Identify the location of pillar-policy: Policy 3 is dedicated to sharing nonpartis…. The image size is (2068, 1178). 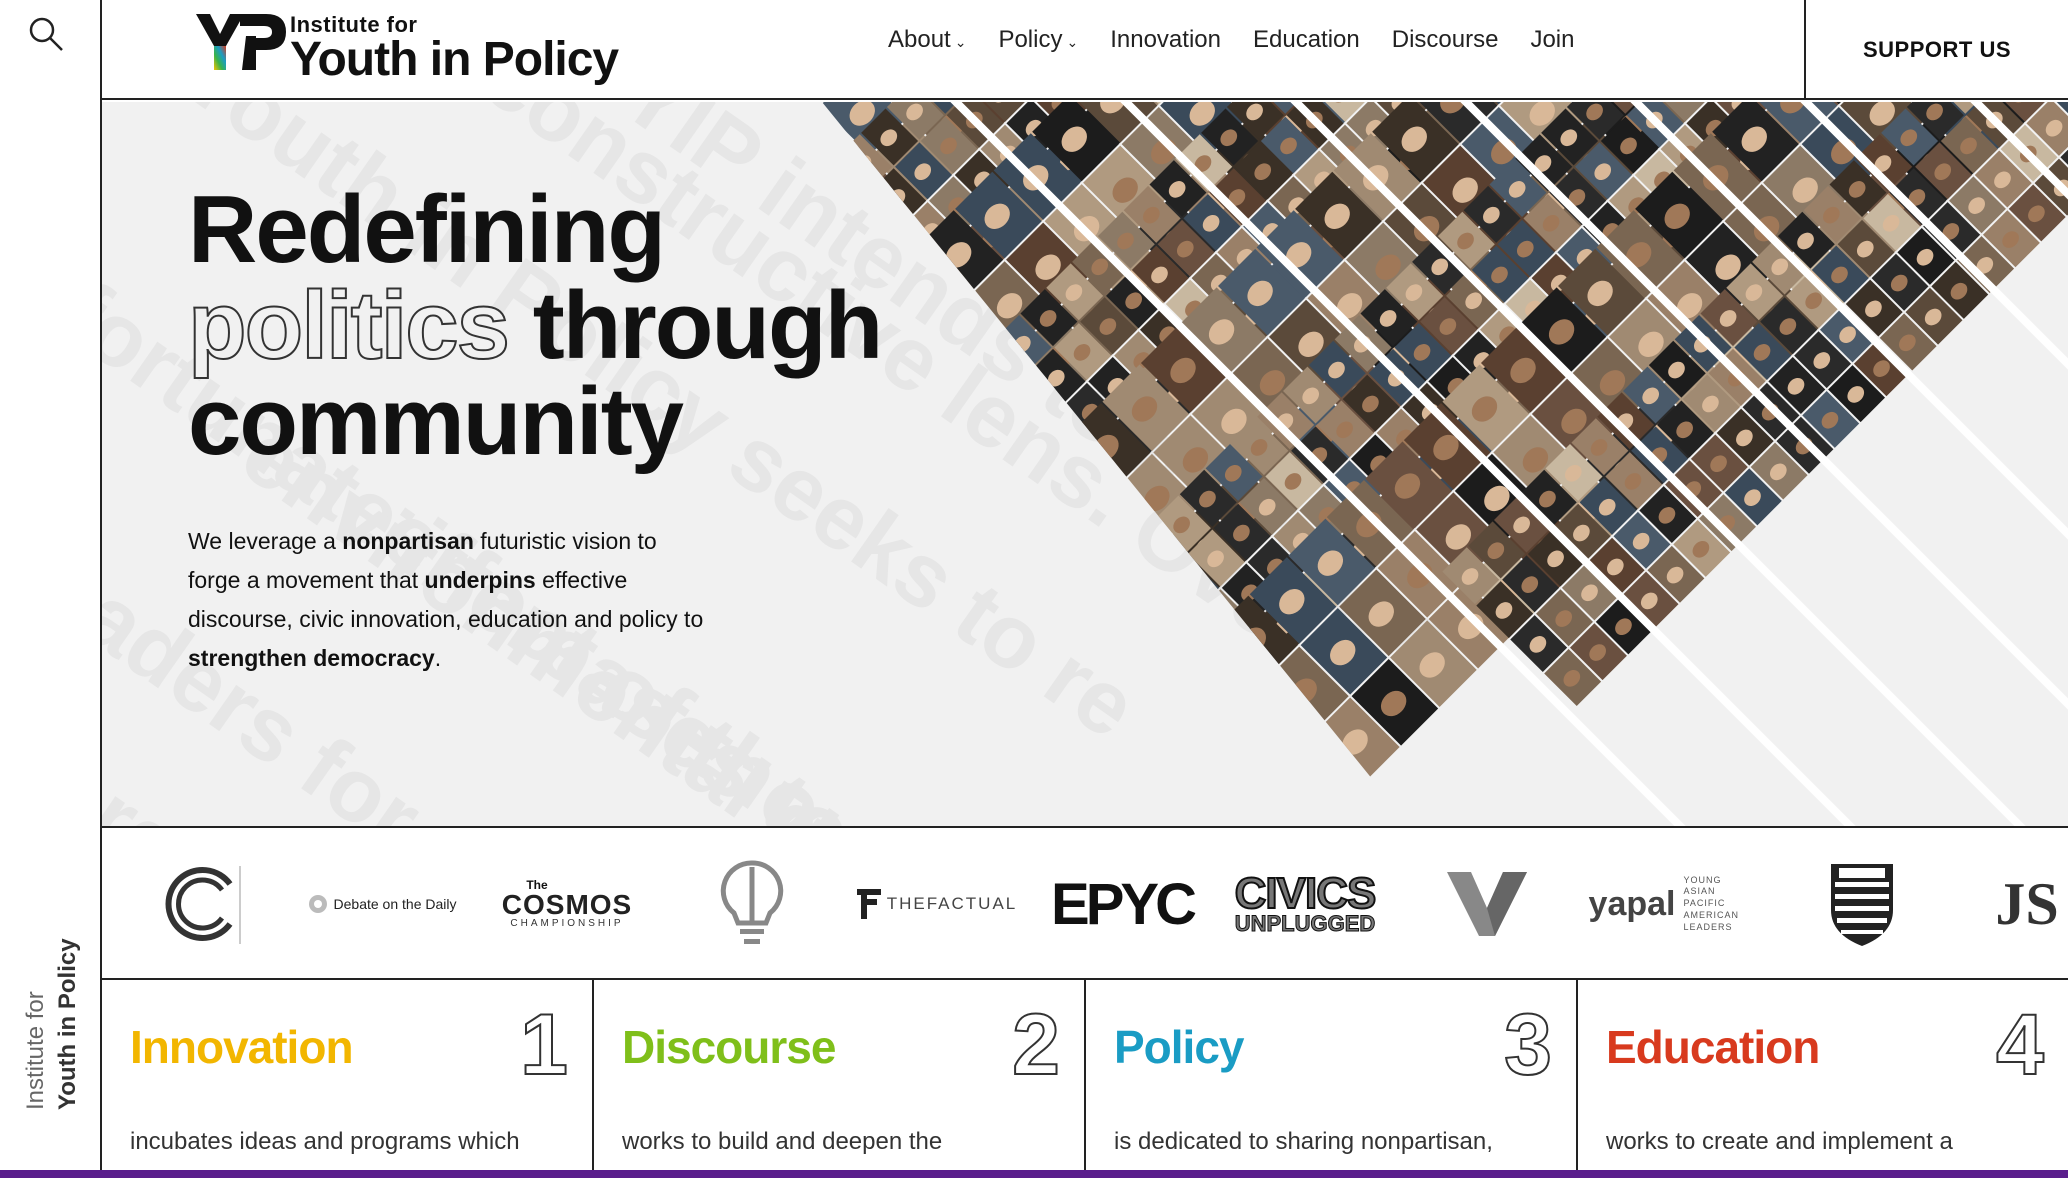
(1332, 1075).